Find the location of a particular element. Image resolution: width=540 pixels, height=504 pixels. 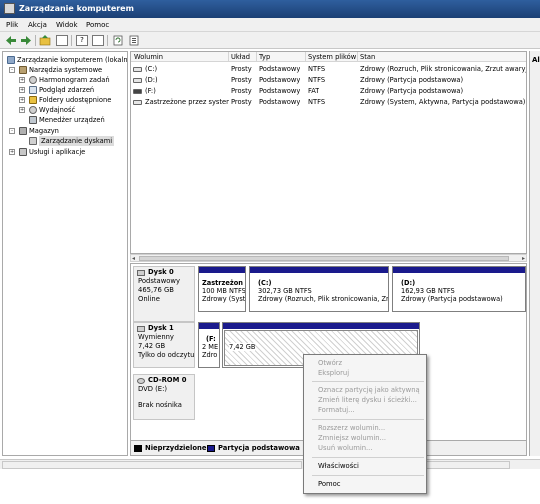

menu-akcja: Akcja is located at coordinates (37, 25).